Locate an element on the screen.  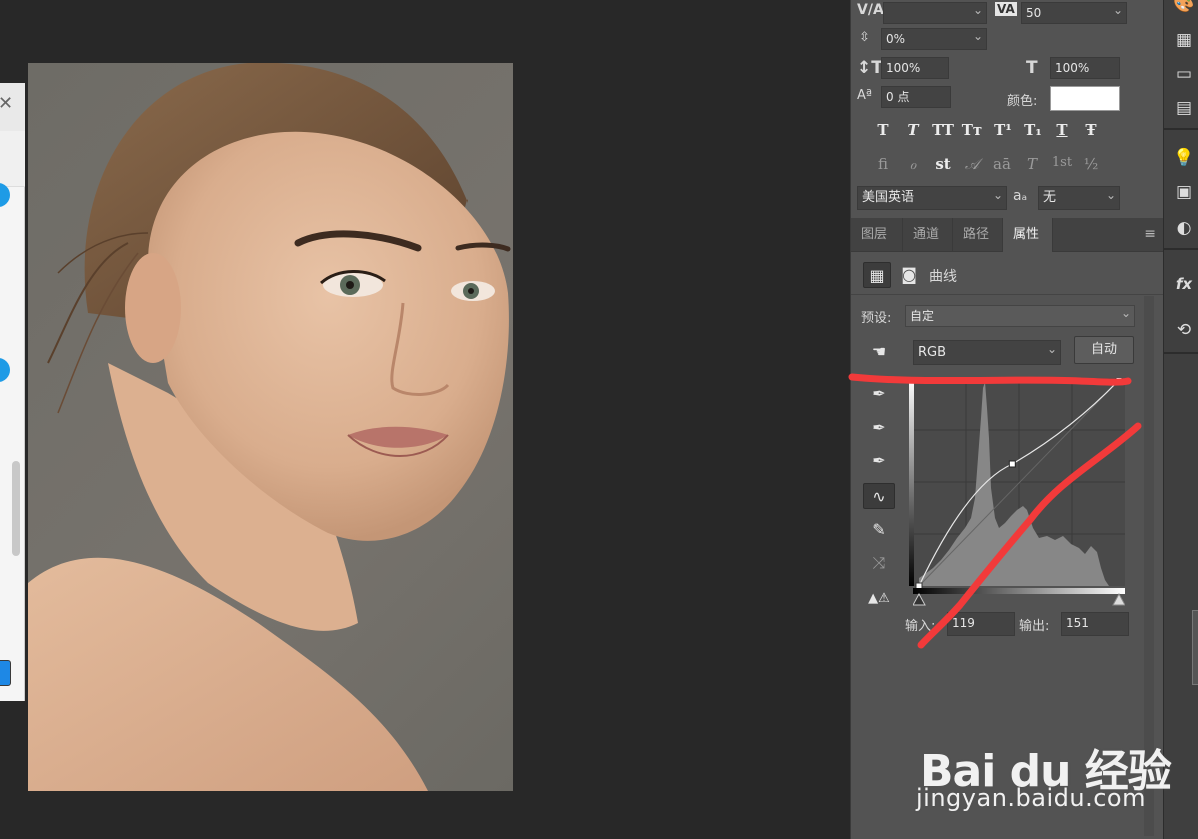
styles-icon: fx is located at coordinates (1184, 284).